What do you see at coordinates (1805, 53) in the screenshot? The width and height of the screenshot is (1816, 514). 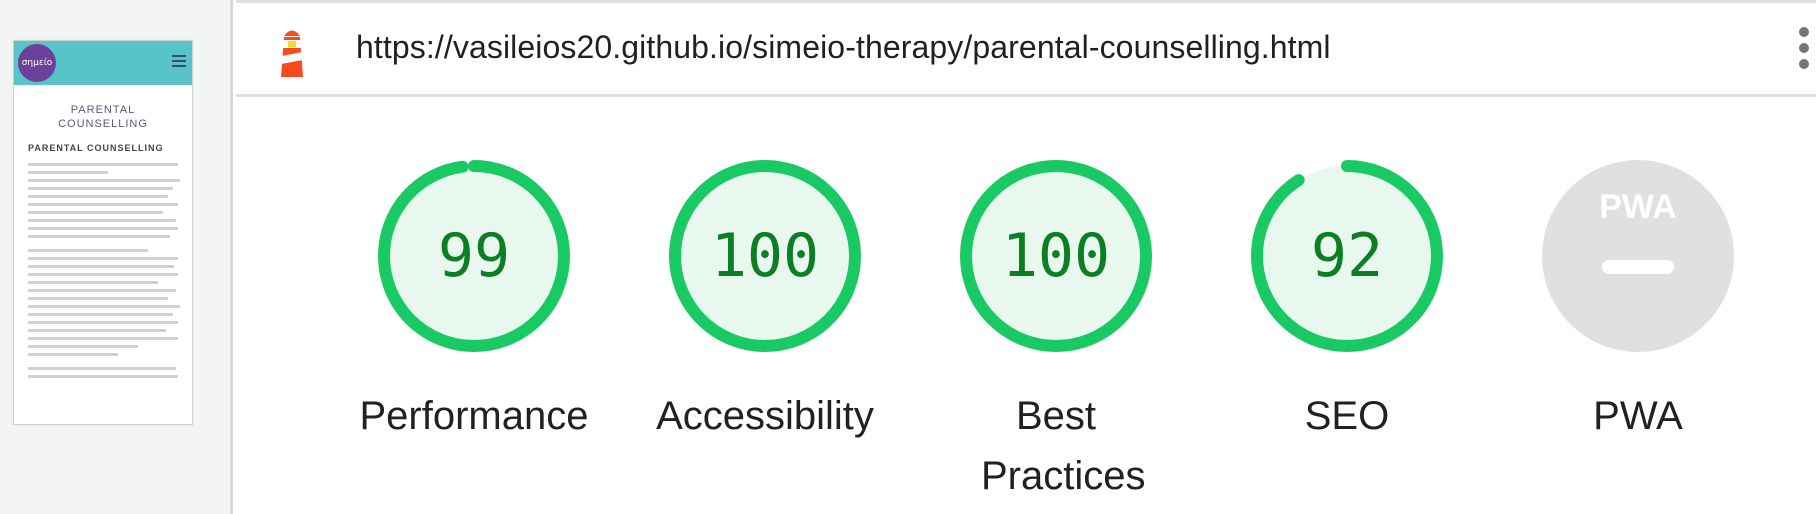 I see `more-options-icon` at bounding box center [1805, 53].